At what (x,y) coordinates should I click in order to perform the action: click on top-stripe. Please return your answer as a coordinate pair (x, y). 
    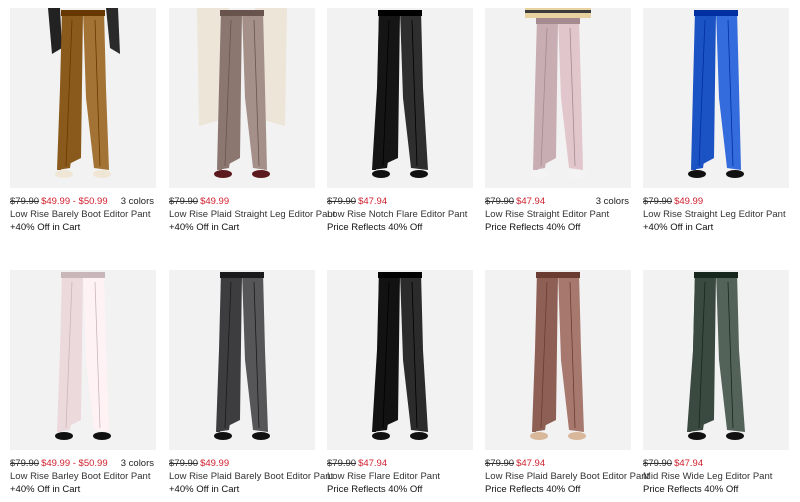
    Looking at the image, I should click on (558, 11).